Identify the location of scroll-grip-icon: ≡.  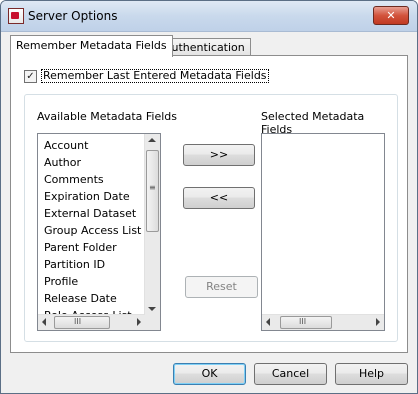
(152, 187).